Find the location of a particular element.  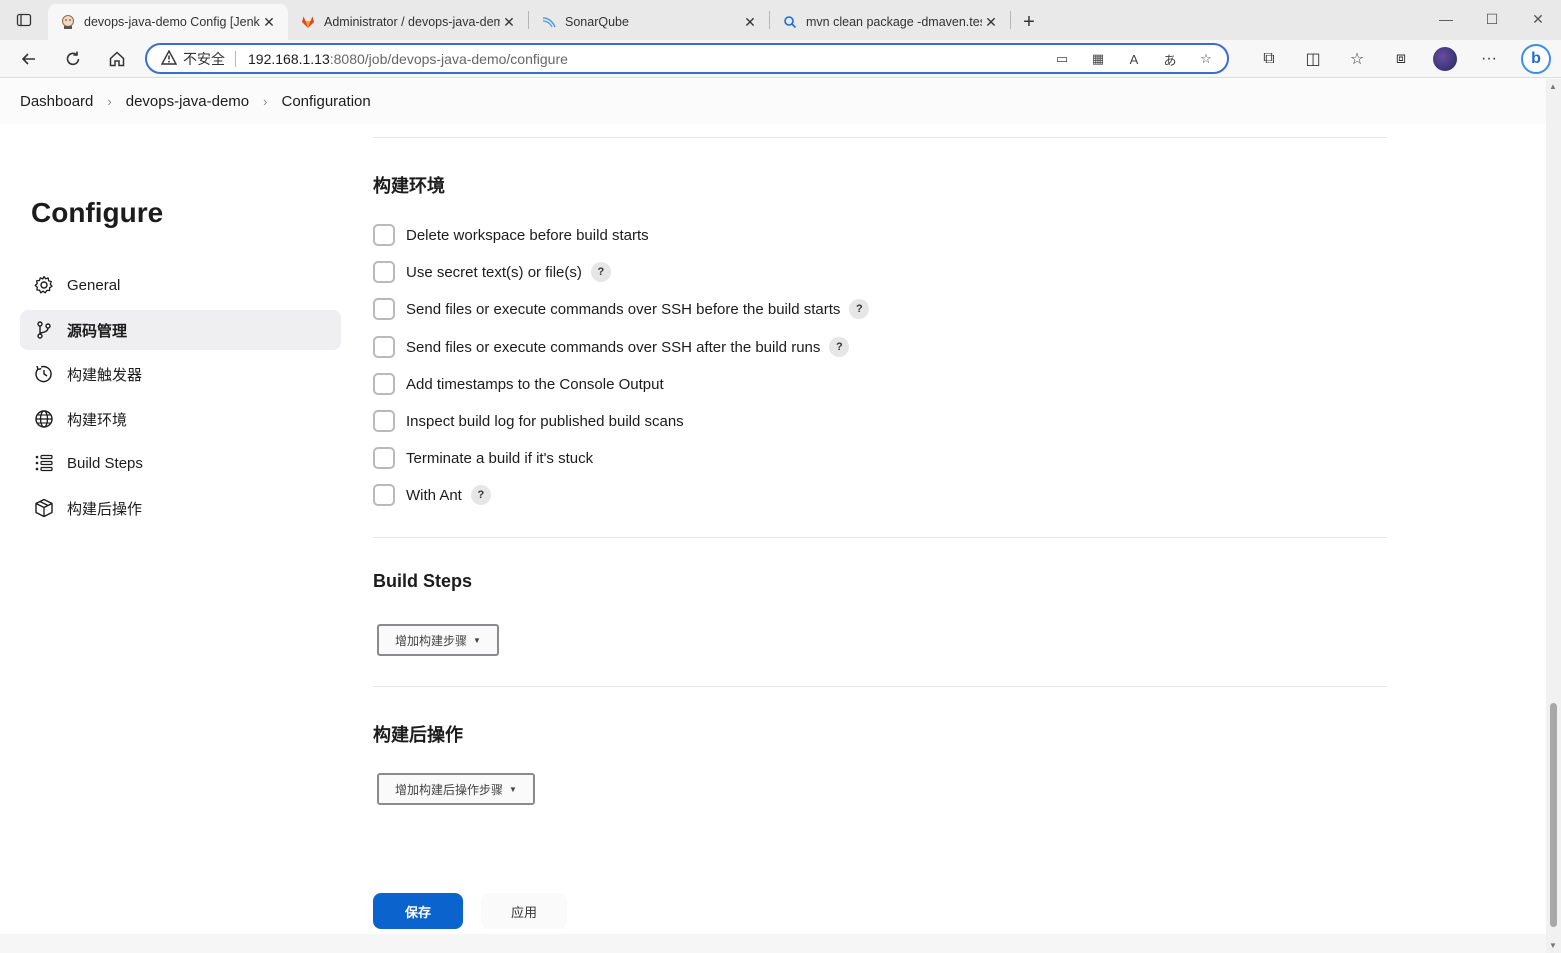

browser-tab-jenkins: devops-java-demo Config [Jenkins] ✕ is located at coordinates (168, 22).